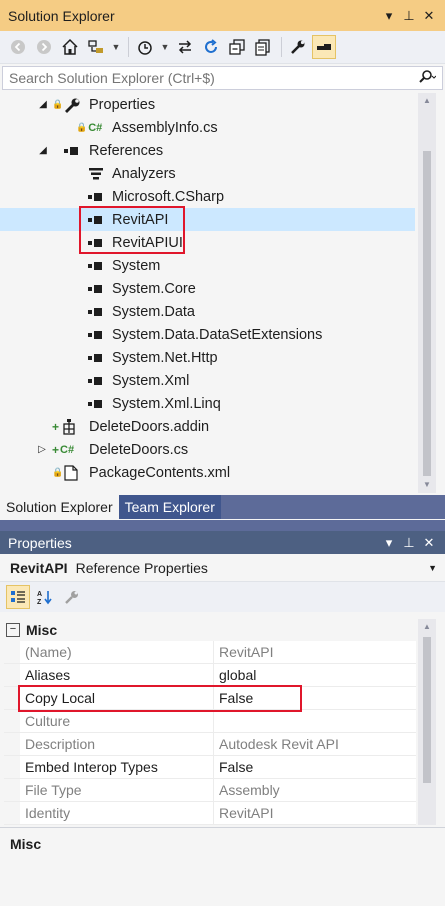 The height and width of the screenshot is (906, 445). What do you see at coordinates (139, 449) in the screenshot?
I see `tree-item-label: DeleteDoors.cs` at bounding box center [139, 449].